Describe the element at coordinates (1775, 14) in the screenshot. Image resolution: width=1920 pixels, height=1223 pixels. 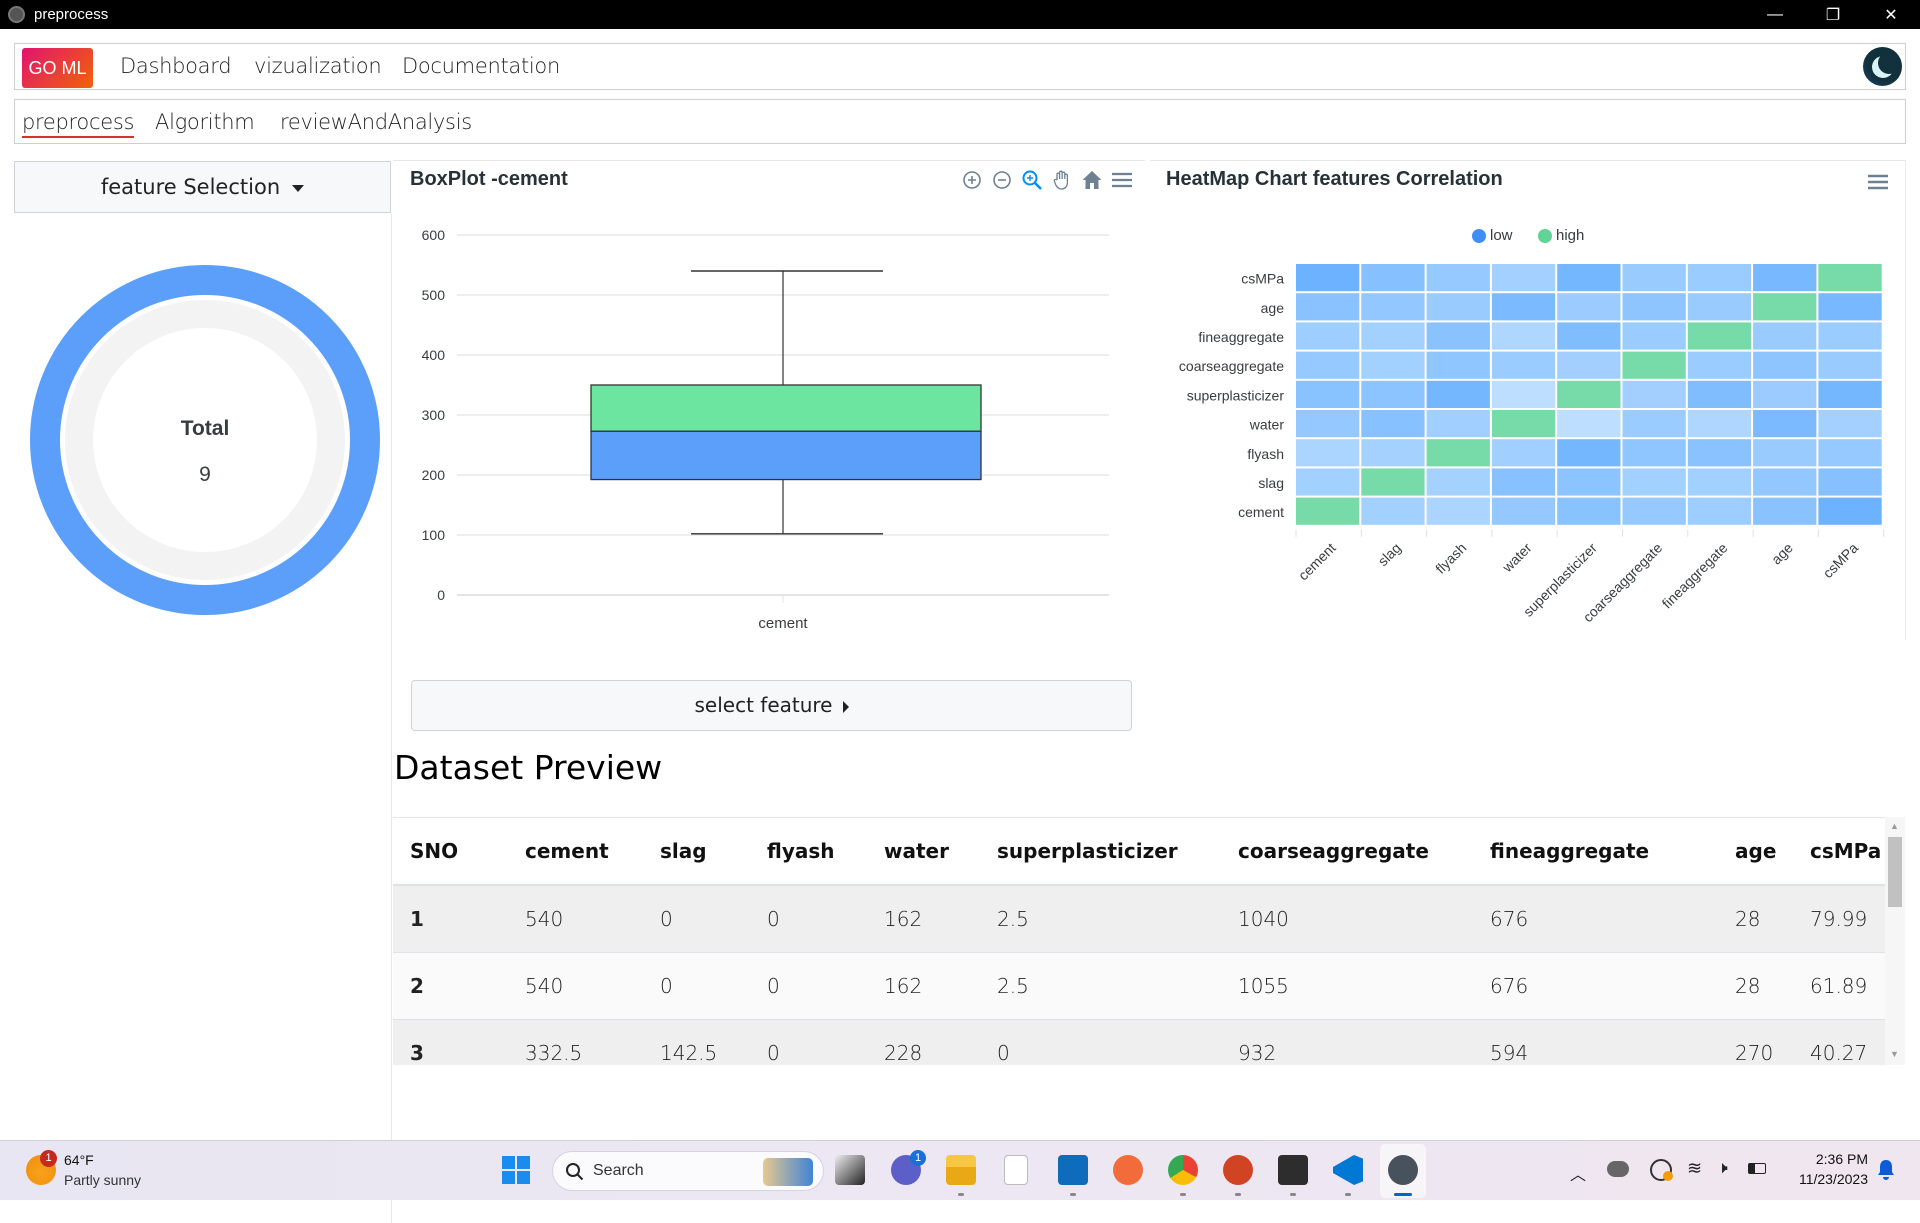
I see `minimize-button: —` at that location.